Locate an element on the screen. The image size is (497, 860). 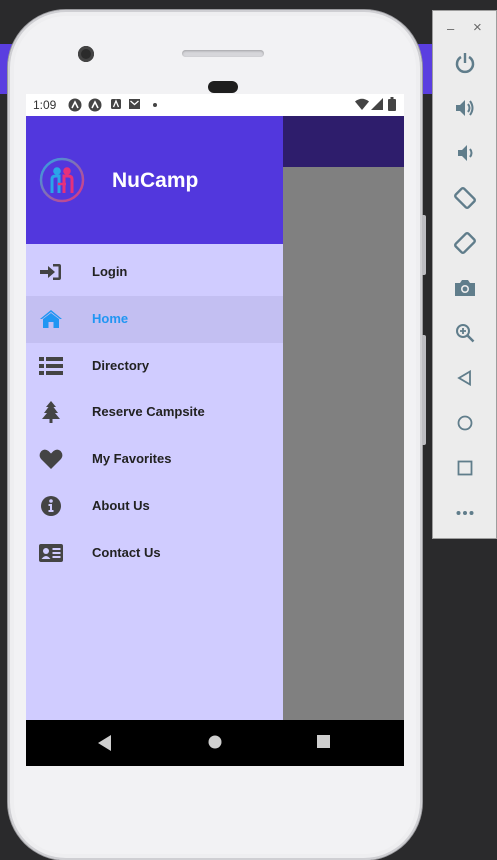
power-button is located at coordinates (465, 63).